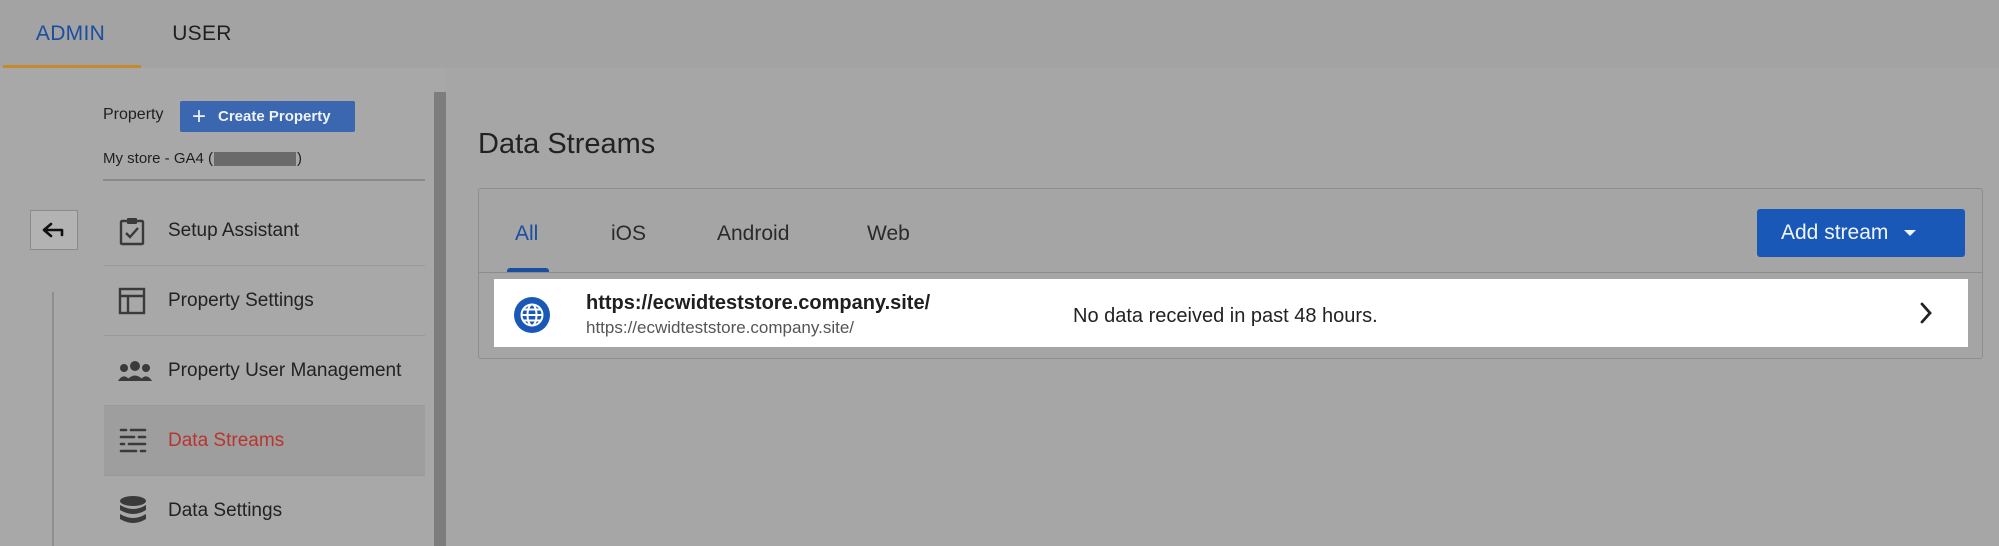  I want to click on nav-item-data-streams: Data Streams, so click(264, 441).